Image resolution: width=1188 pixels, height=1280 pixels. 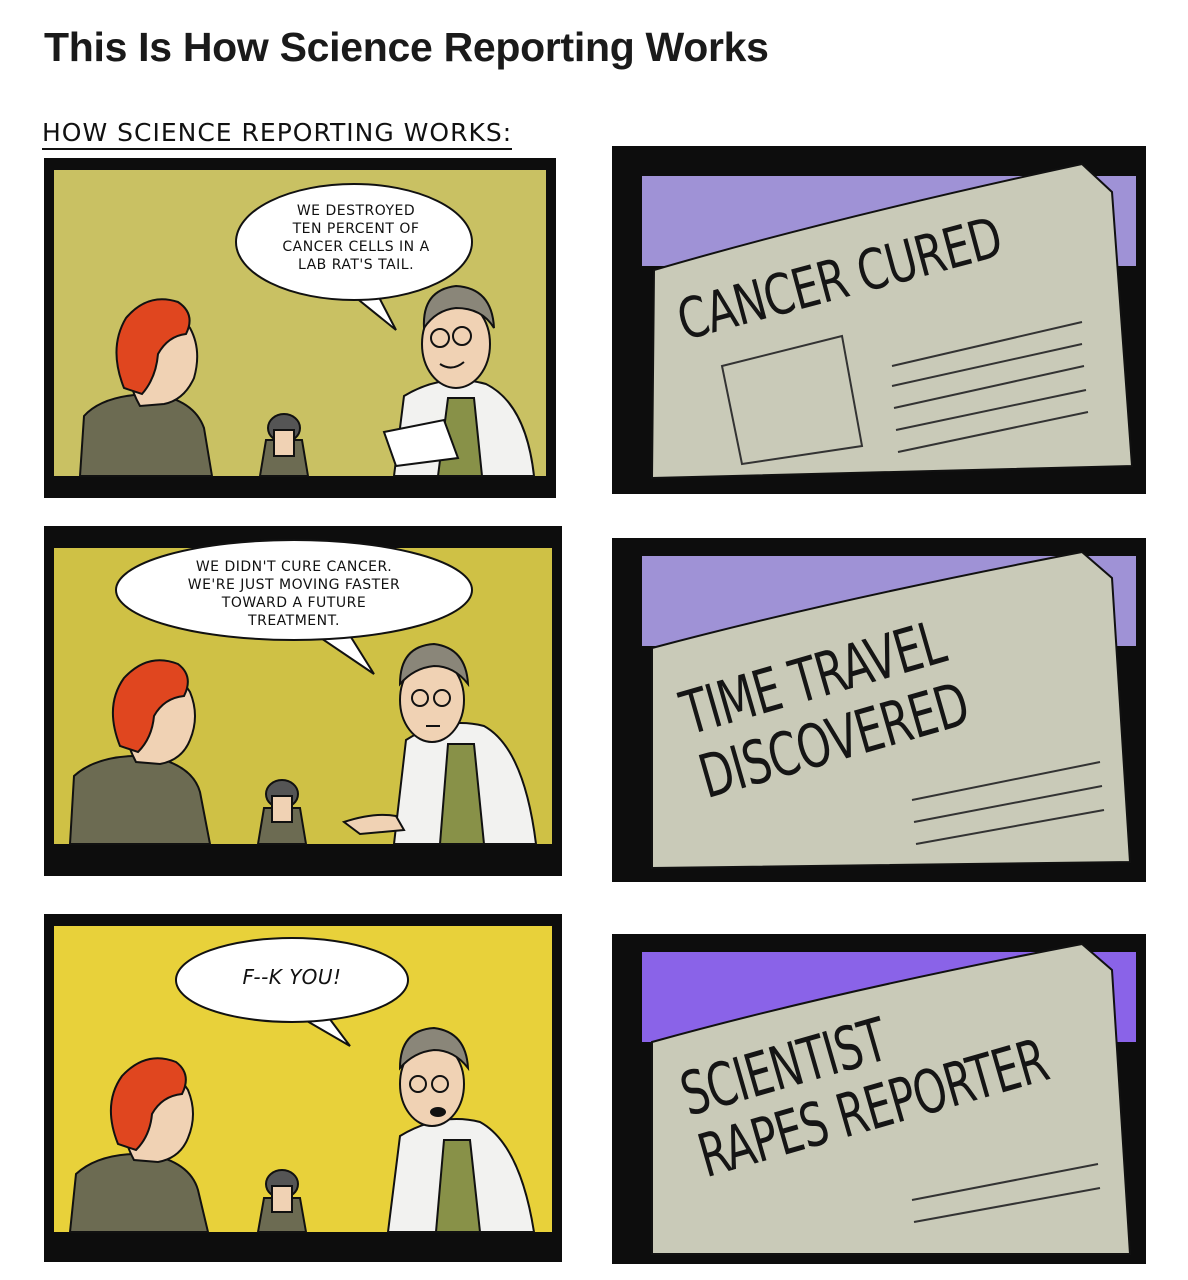 I want to click on speech-bubble-3: F--K YOU!, so click(x=292, y=977).